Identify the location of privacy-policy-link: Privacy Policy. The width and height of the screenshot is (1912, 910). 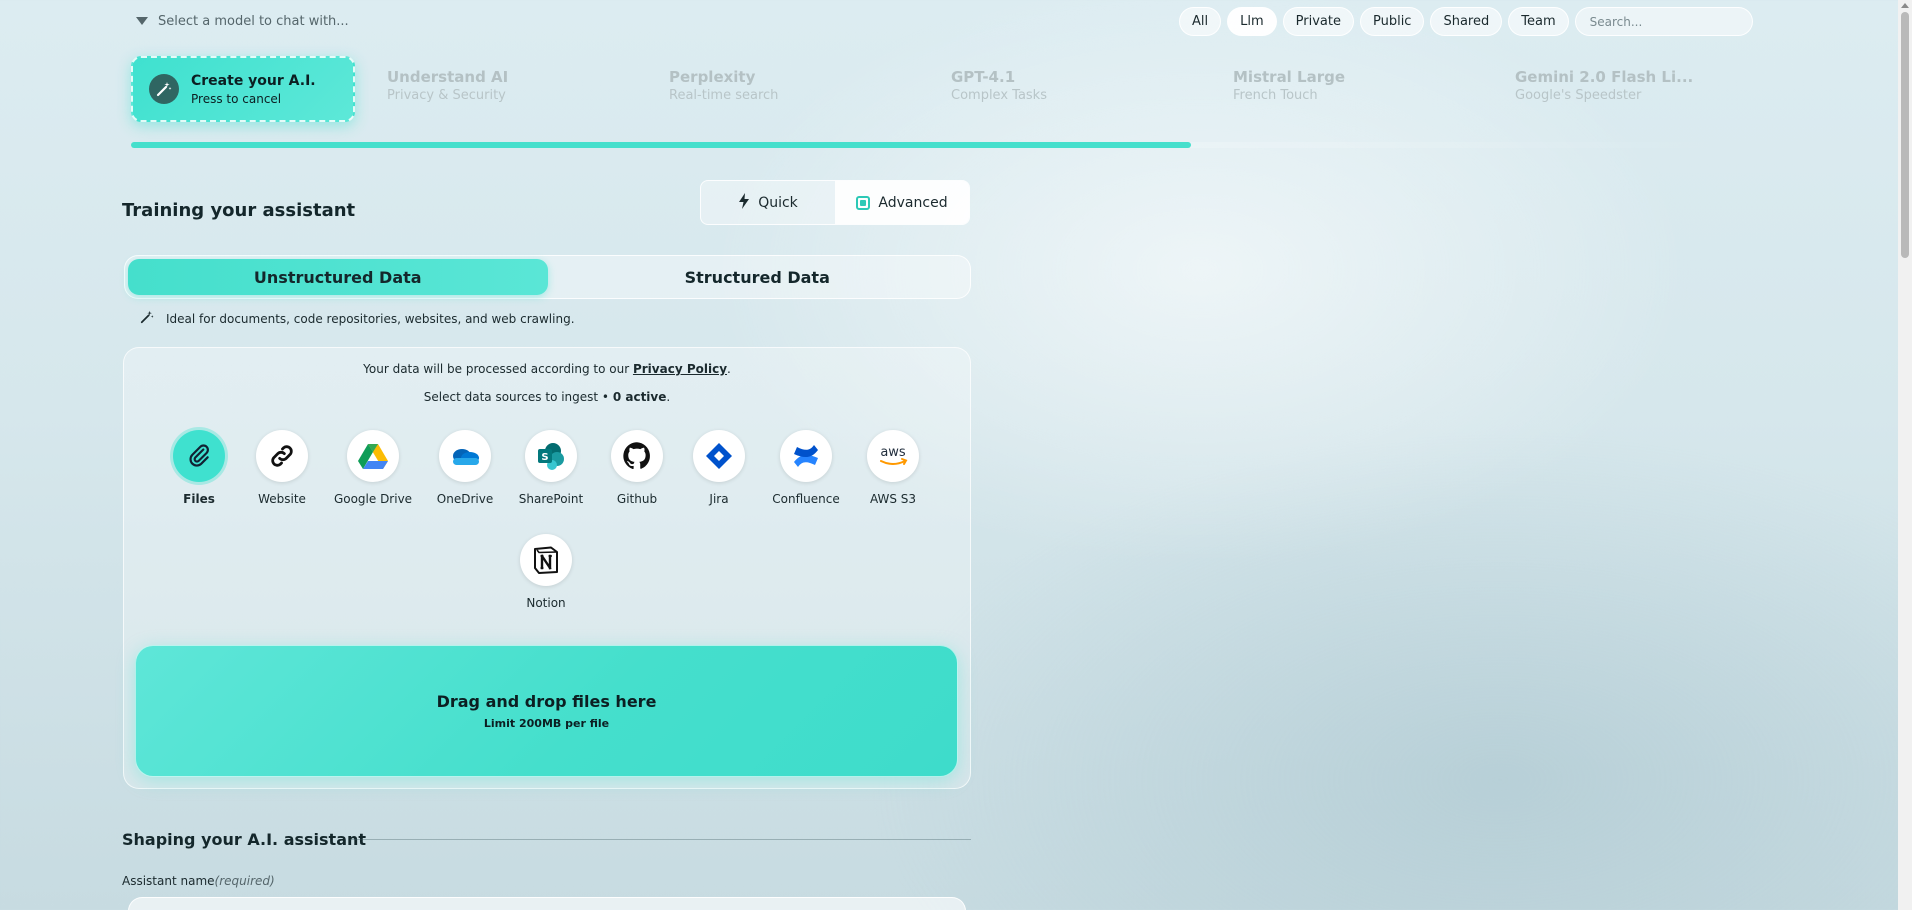
(680, 369).